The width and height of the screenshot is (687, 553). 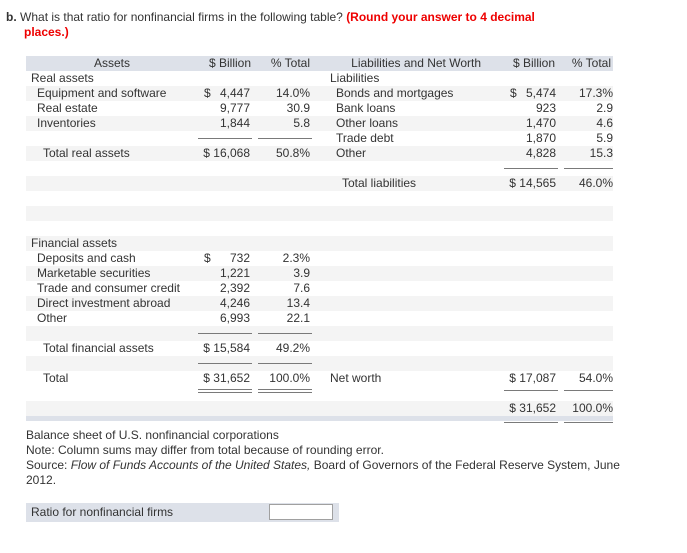 I want to click on table-row: Trade debt 1,870 5.9, so click(x=319, y=138).